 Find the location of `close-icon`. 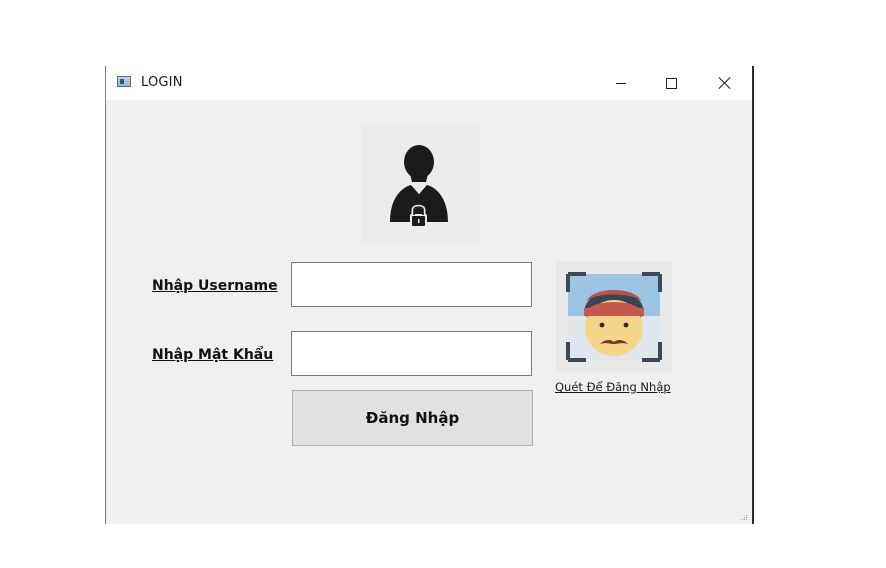

close-icon is located at coordinates (725, 83).